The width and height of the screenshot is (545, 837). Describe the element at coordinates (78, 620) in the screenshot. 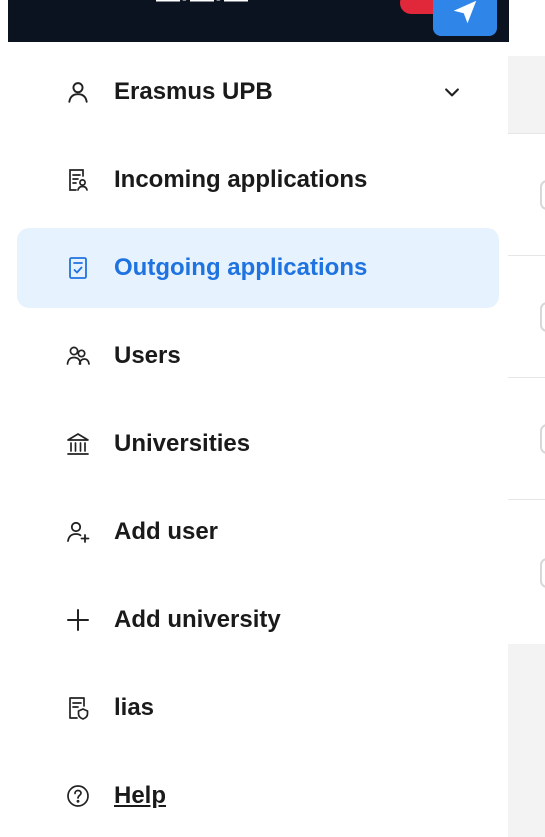

I see `plus-icon` at that location.